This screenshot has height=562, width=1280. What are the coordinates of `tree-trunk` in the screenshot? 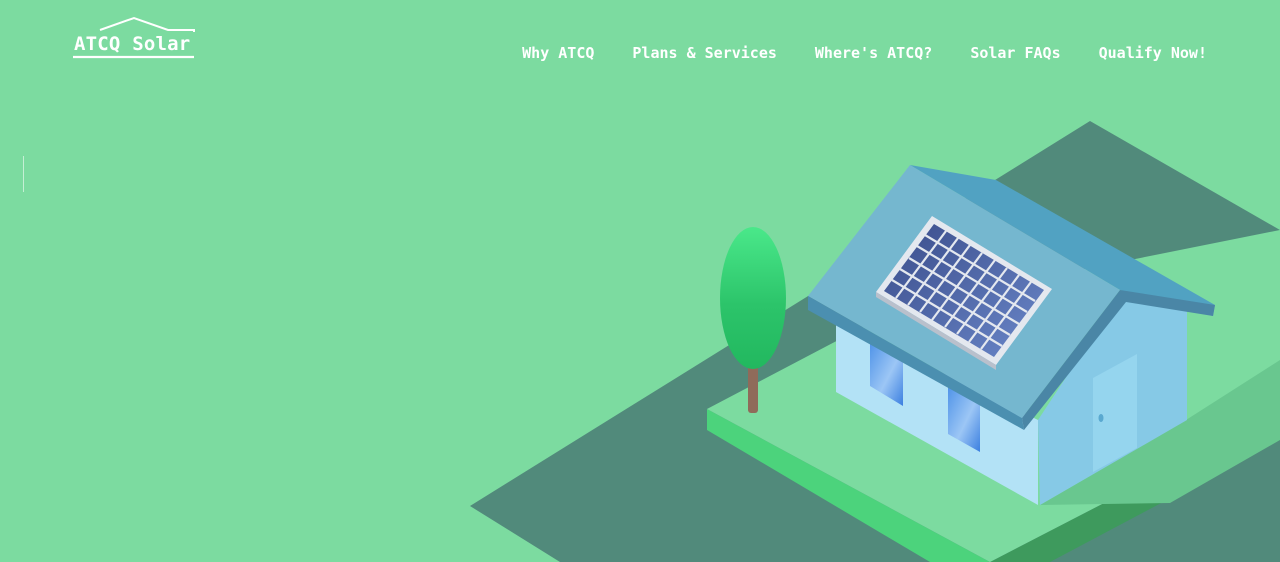 It's located at (753, 389).